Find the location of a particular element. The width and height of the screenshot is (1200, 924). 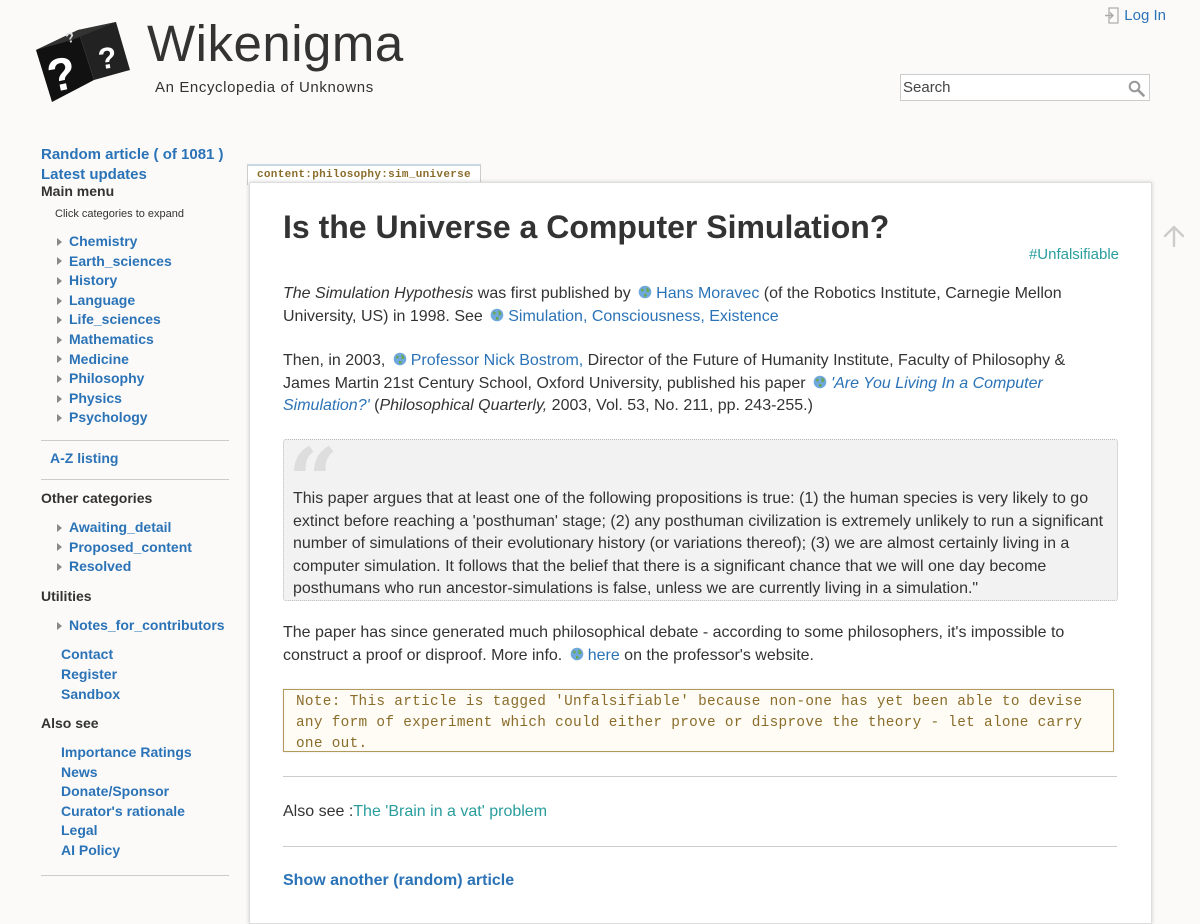

also-see-heading: Also see is located at coordinates (70, 723).